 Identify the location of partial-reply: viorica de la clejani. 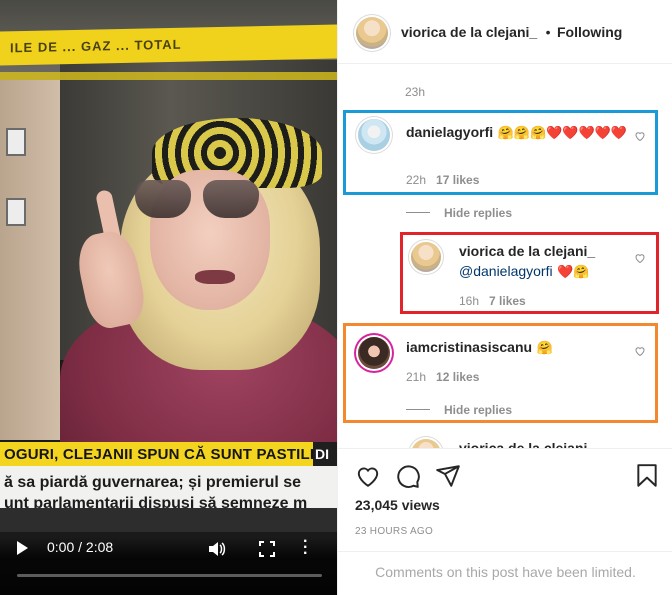
(505, 439).